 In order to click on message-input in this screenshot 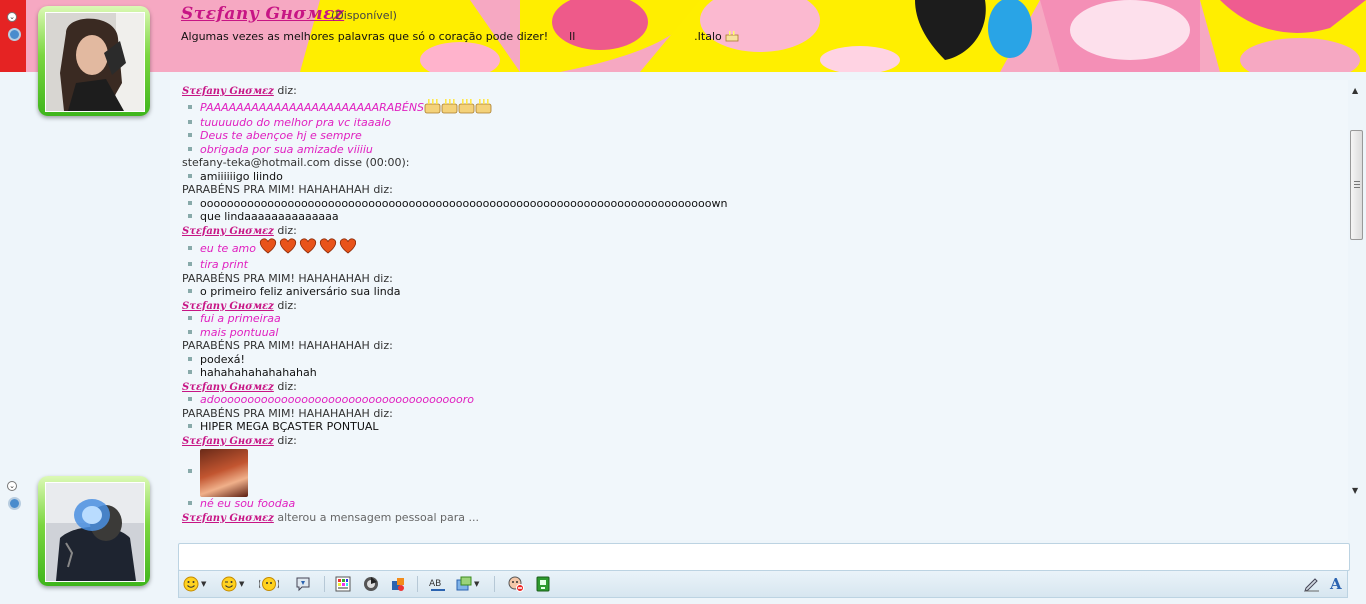, I will do `click(764, 557)`.